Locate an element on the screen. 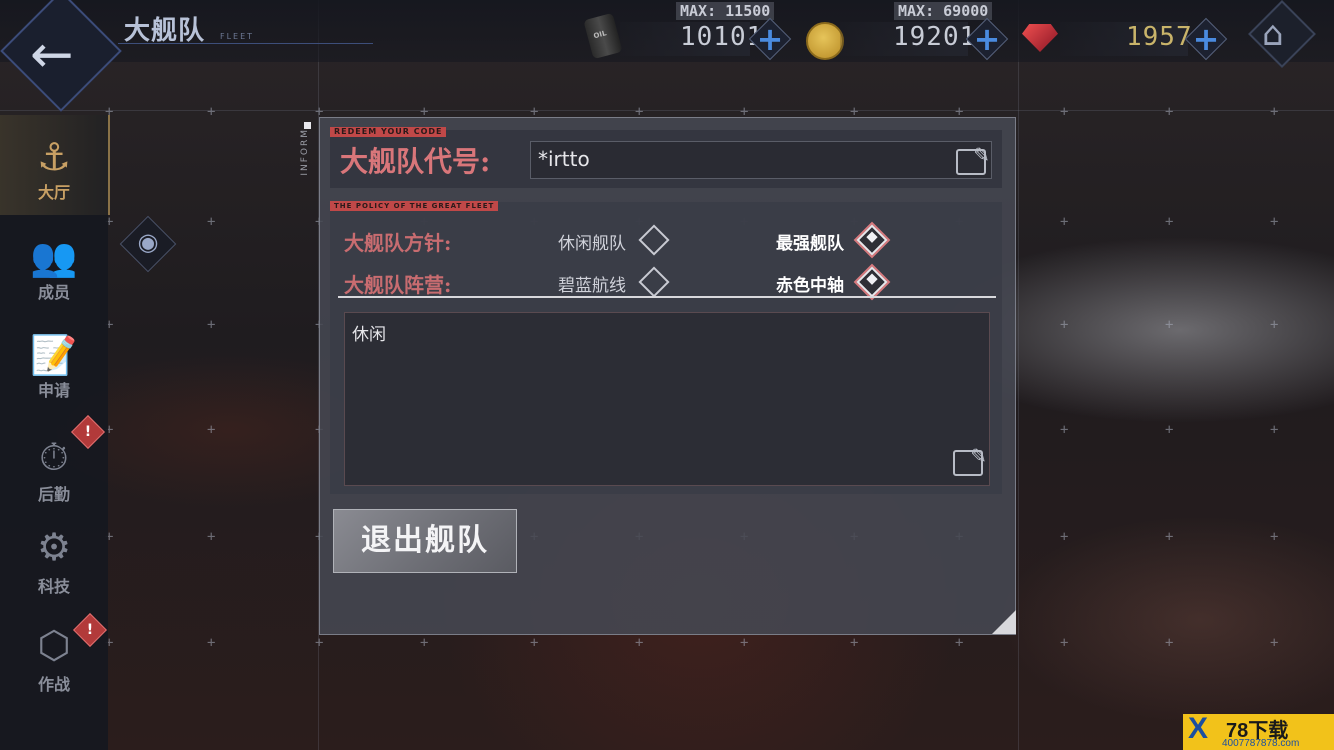 The image size is (1334, 750). camp-option-azur-label: 碧蓝航线 is located at coordinates (592, 286).